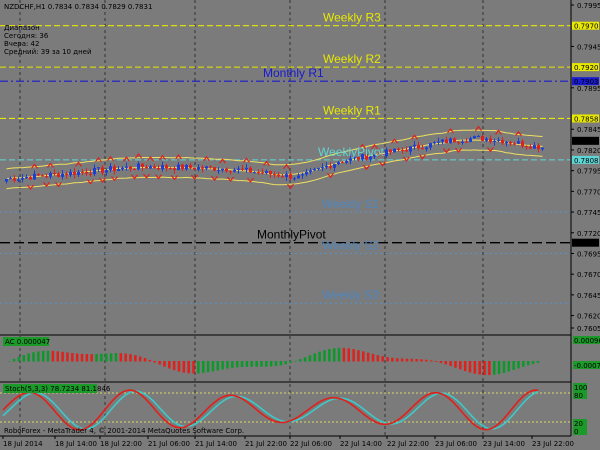  I want to click on current-price-tag: 0.7831, so click(586, 142).